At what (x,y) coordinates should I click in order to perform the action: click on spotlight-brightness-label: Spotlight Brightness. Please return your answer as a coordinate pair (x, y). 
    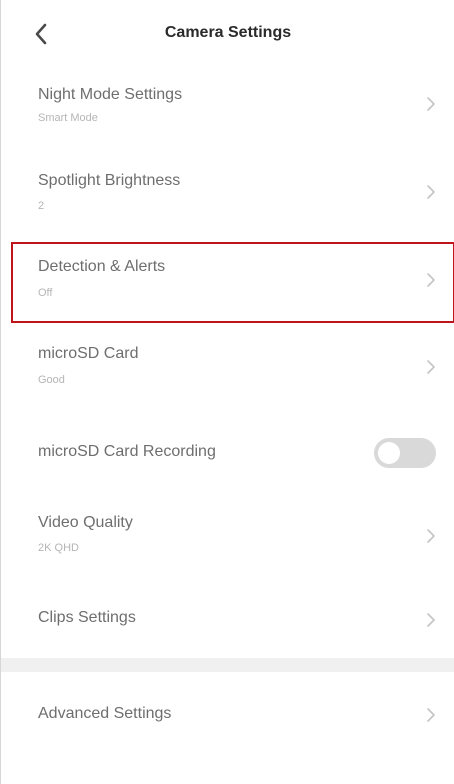
    Looking at the image, I should click on (109, 180).